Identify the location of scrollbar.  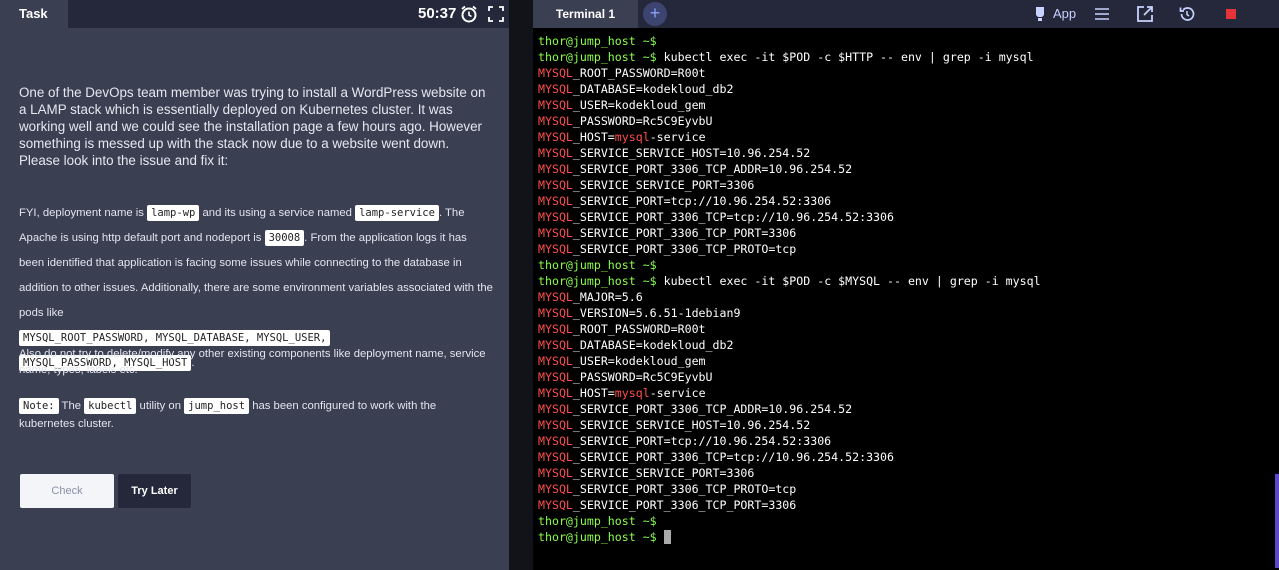
(1277, 521).